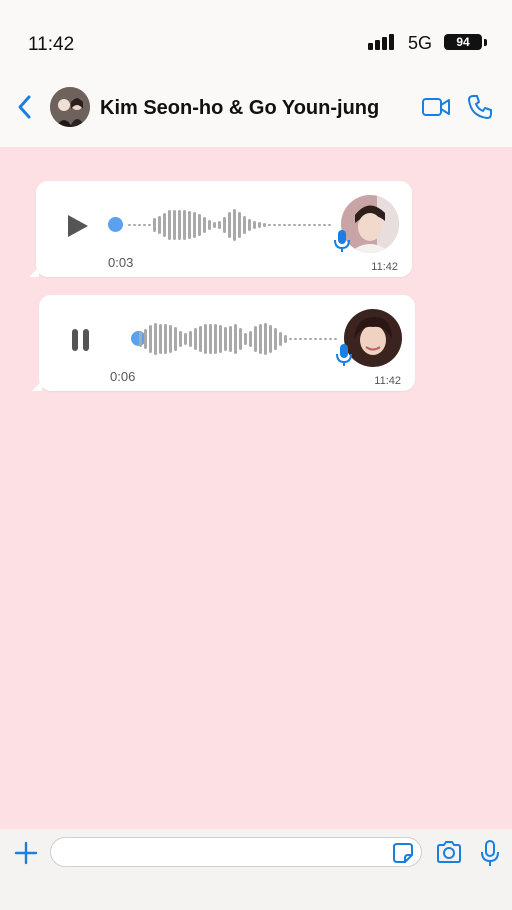  I want to click on plus-icon, so click(26, 853).